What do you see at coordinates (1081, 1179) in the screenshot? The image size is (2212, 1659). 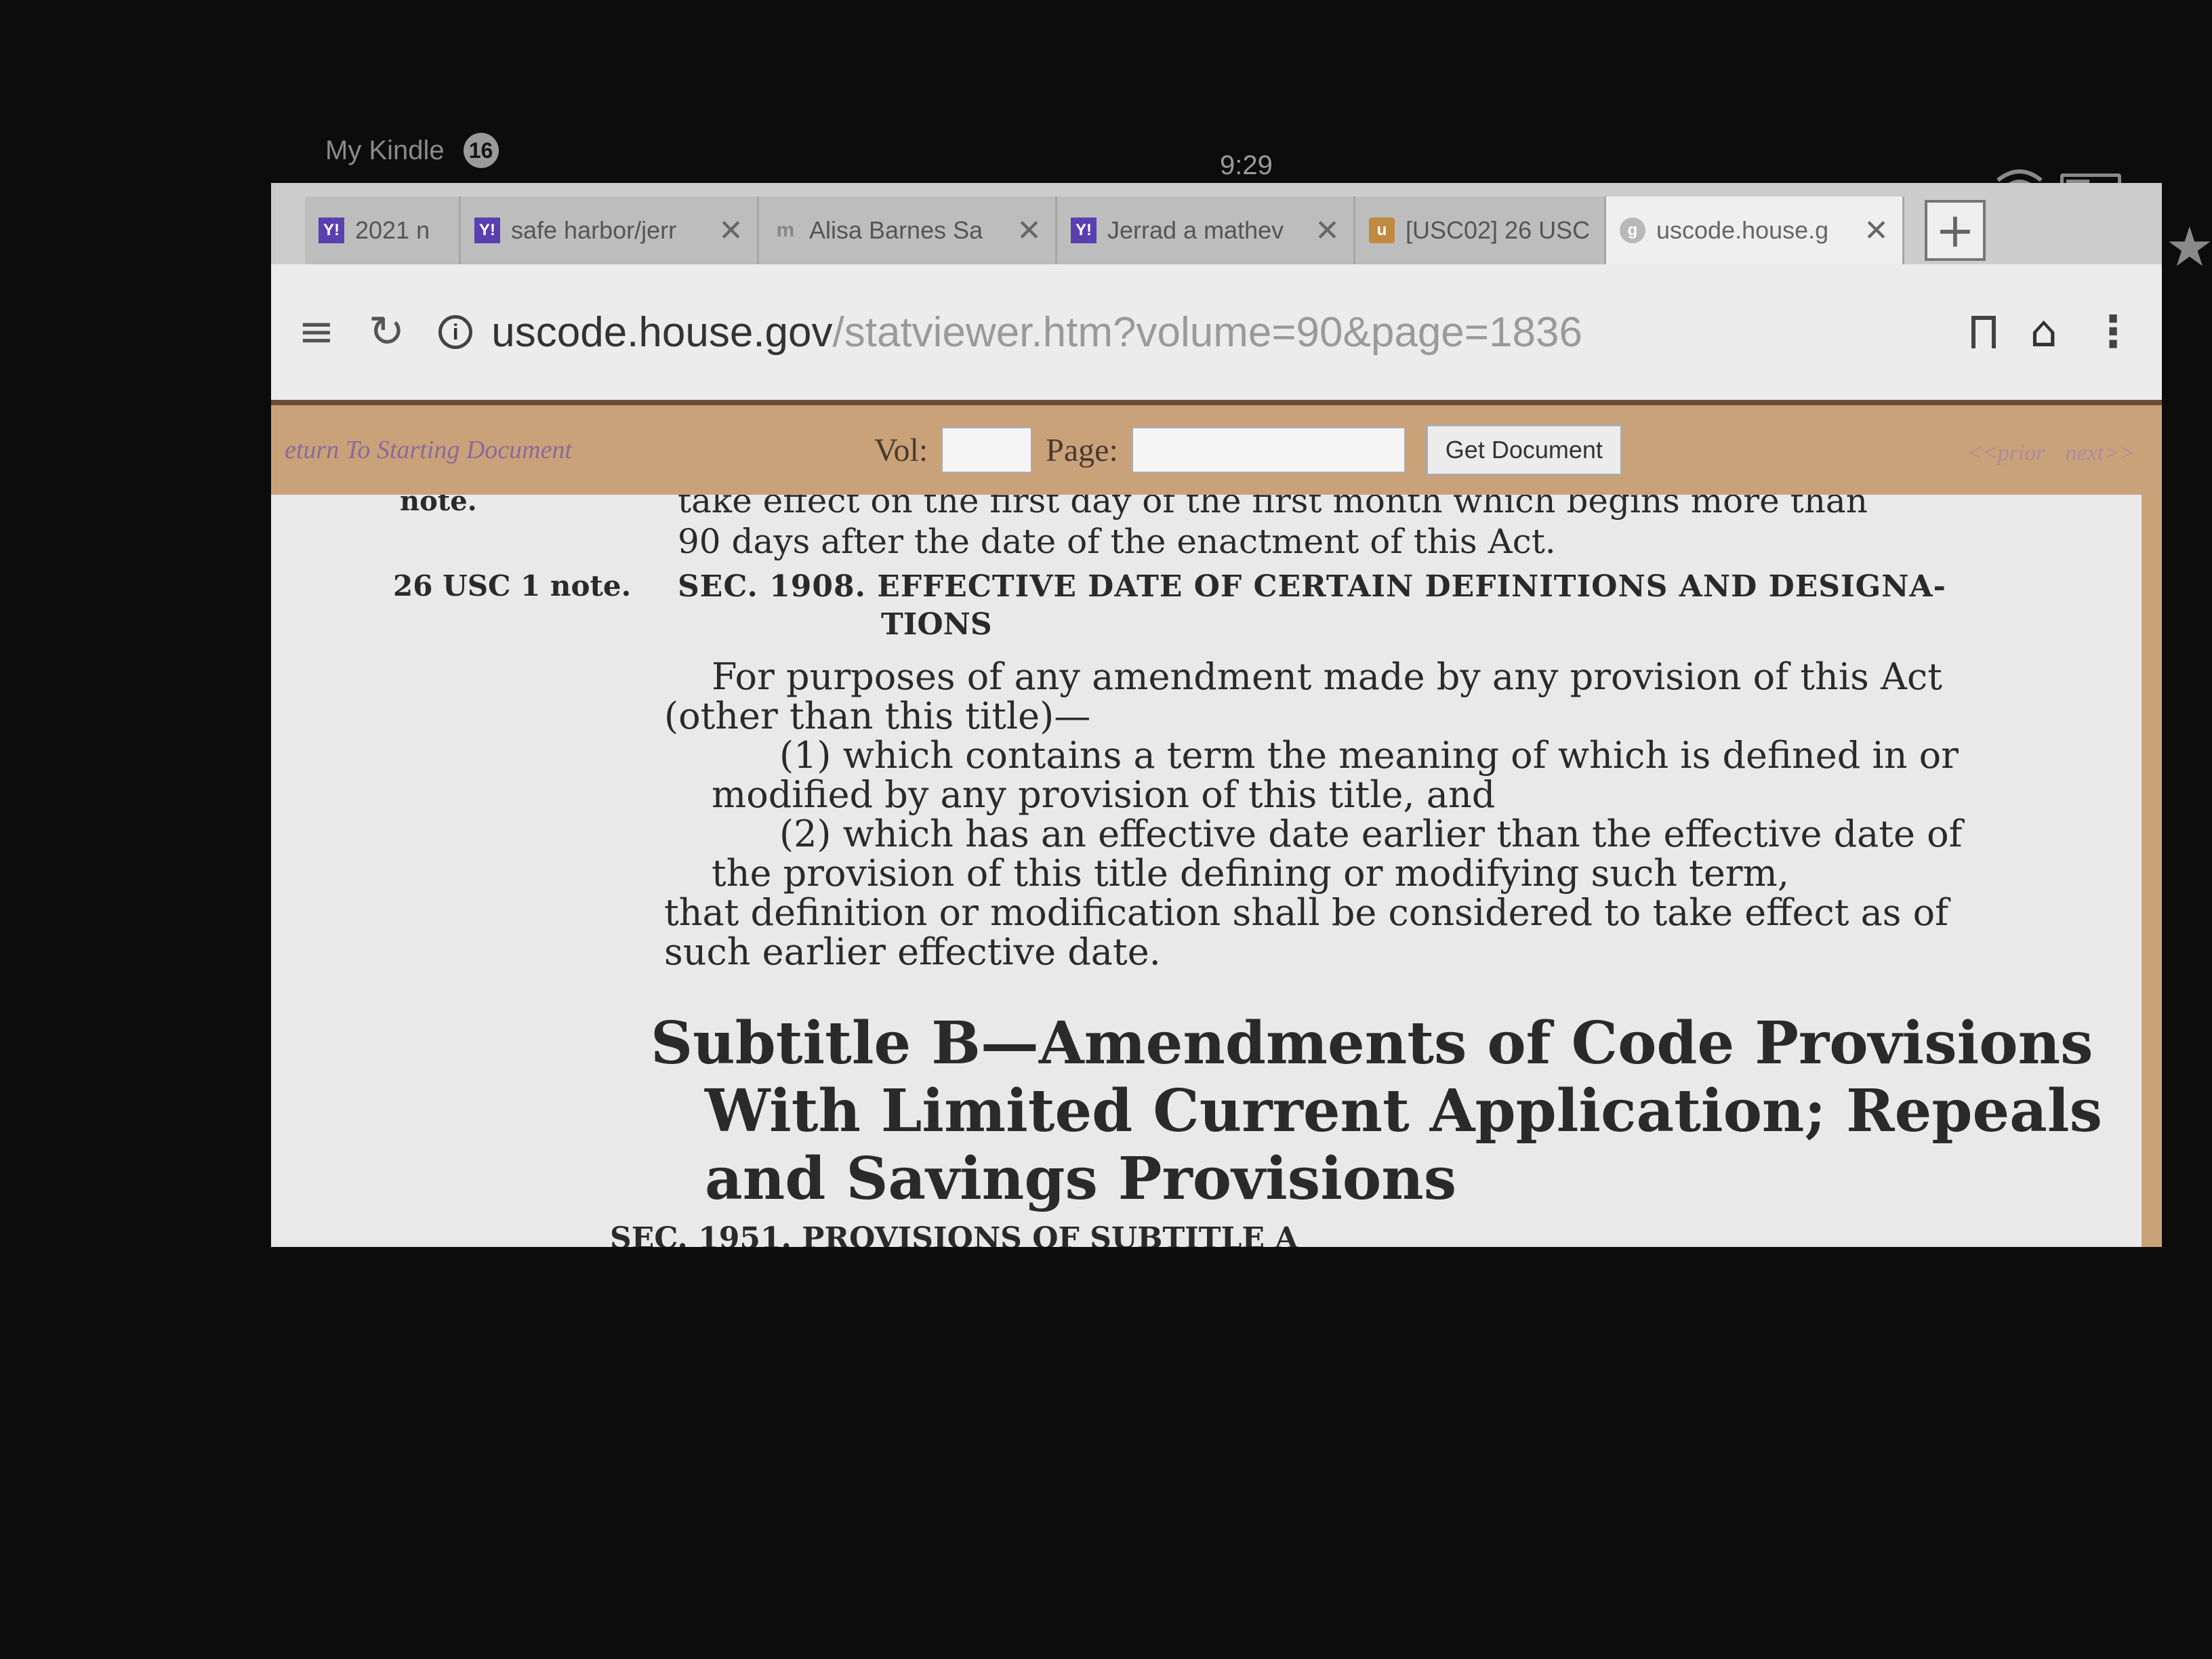 I see `subtitle-heading: and Savings Provisions` at bounding box center [1081, 1179].